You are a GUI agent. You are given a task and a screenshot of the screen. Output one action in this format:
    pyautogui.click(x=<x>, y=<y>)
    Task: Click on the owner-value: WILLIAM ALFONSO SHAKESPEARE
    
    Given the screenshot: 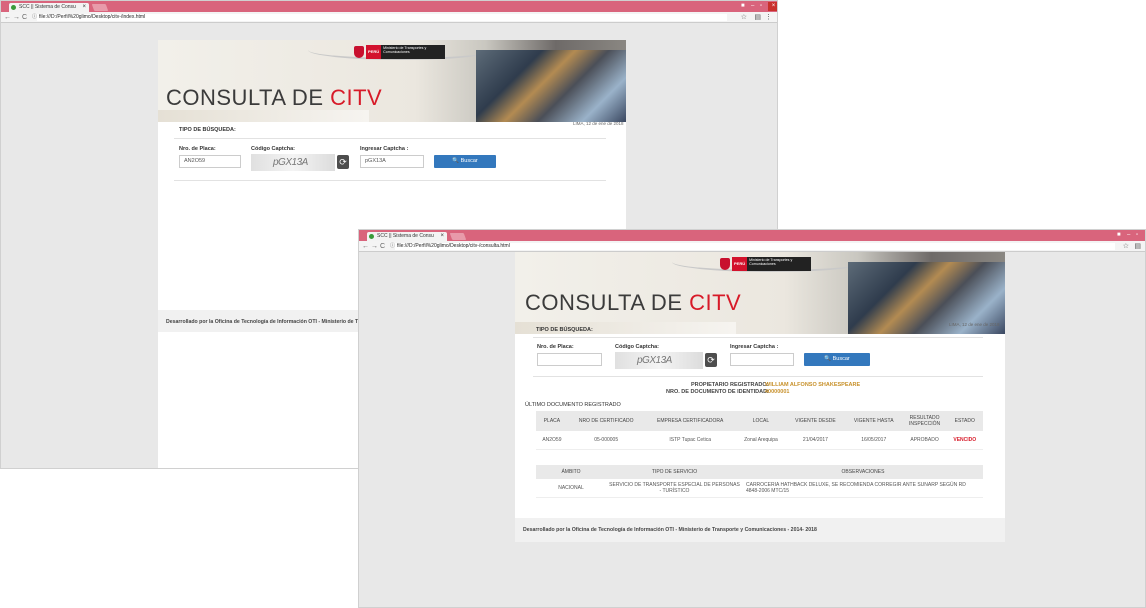 What is the action you would take?
    pyautogui.click(x=813, y=385)
    